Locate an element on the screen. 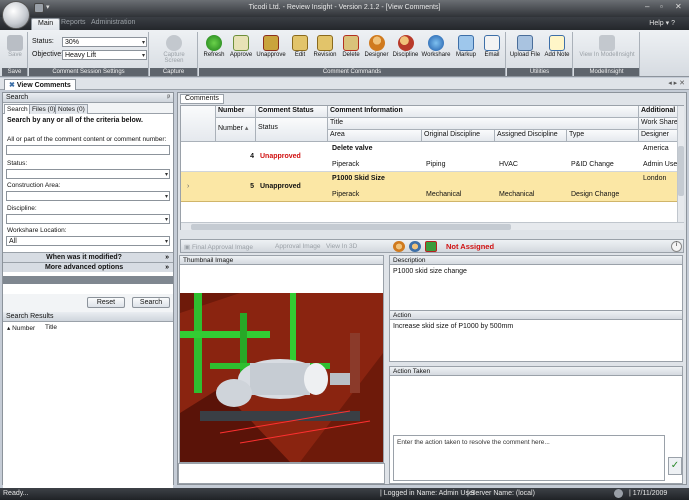 The height and width of the screenshot is (500, 689). status-filter-select: ▾ is located at coordinates (88, 174).